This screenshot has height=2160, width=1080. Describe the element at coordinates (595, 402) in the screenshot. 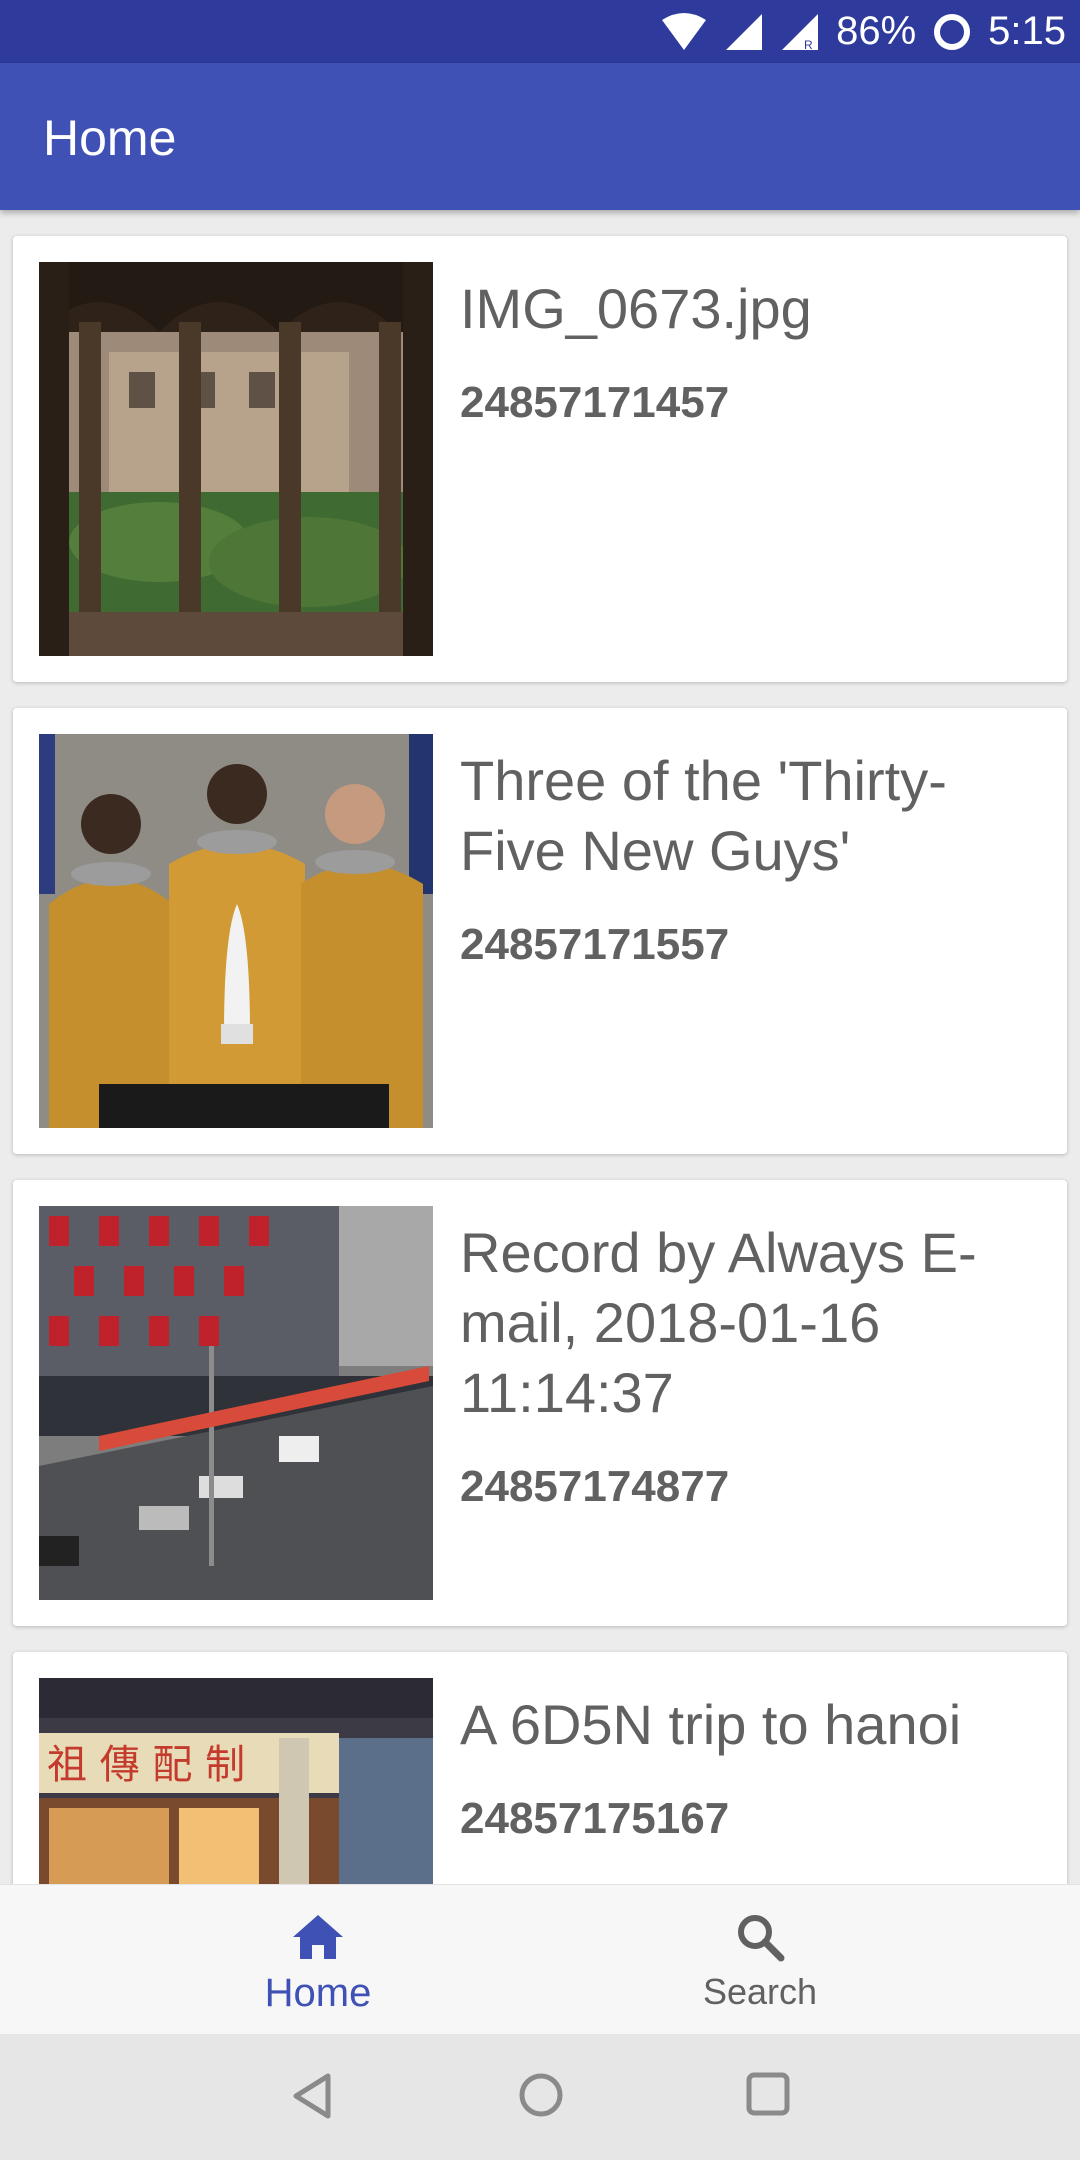

I see `card-id: 24857171457` at that location.